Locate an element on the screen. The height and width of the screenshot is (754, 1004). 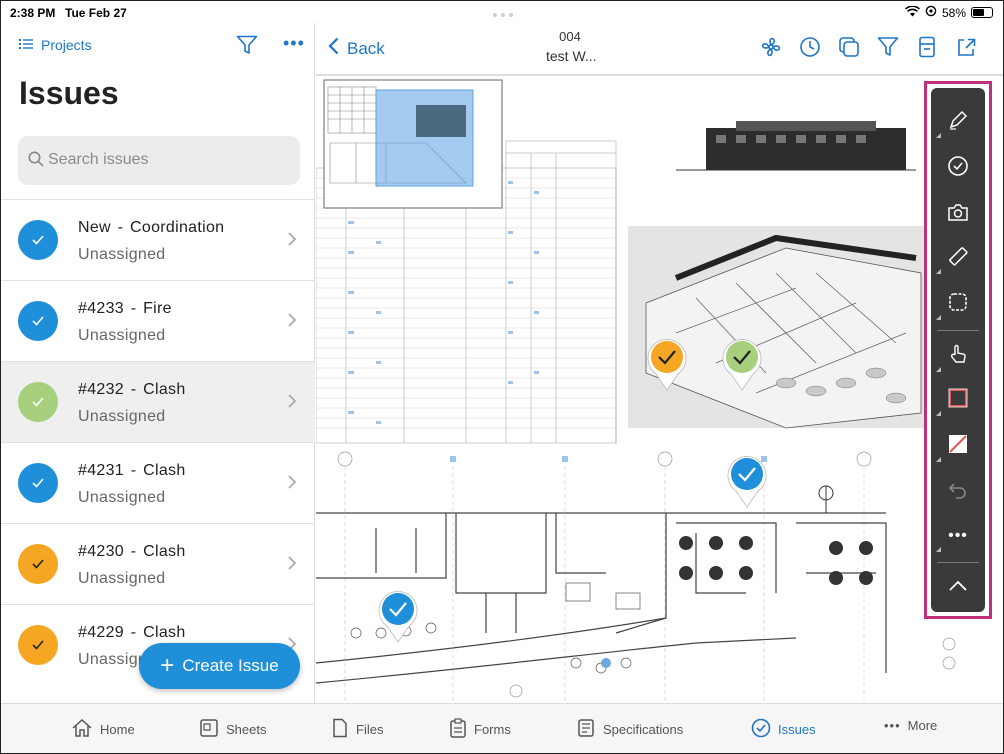
tab-files: Files is located at coordinates (357, 729).